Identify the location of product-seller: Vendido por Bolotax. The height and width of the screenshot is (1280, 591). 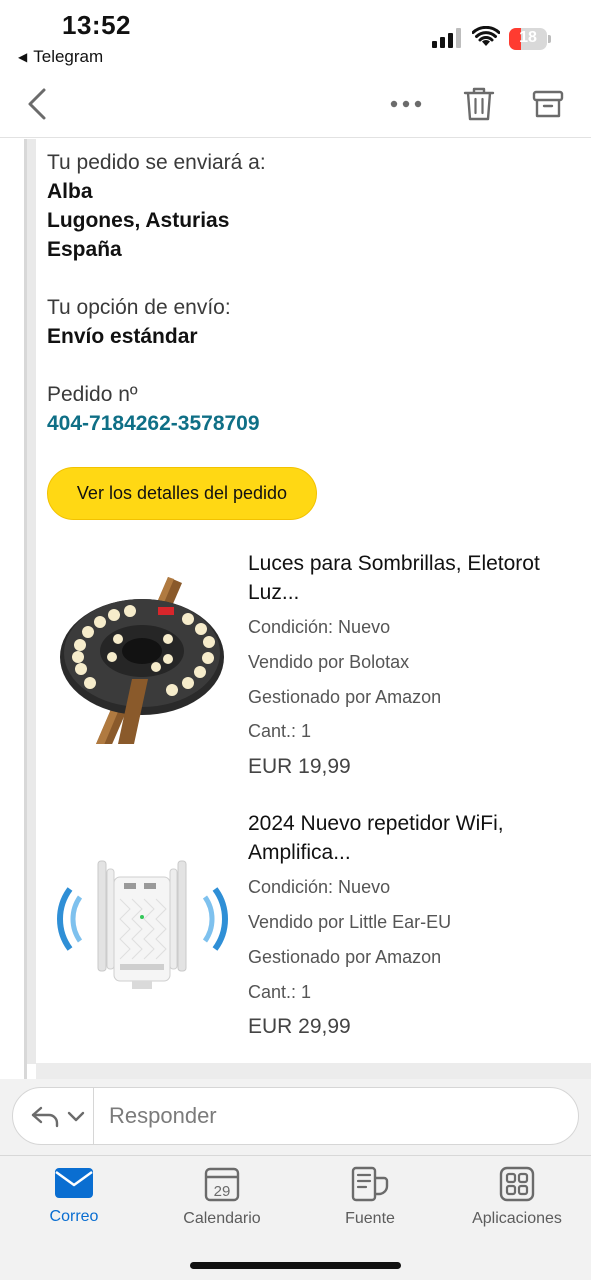
(329, 662).